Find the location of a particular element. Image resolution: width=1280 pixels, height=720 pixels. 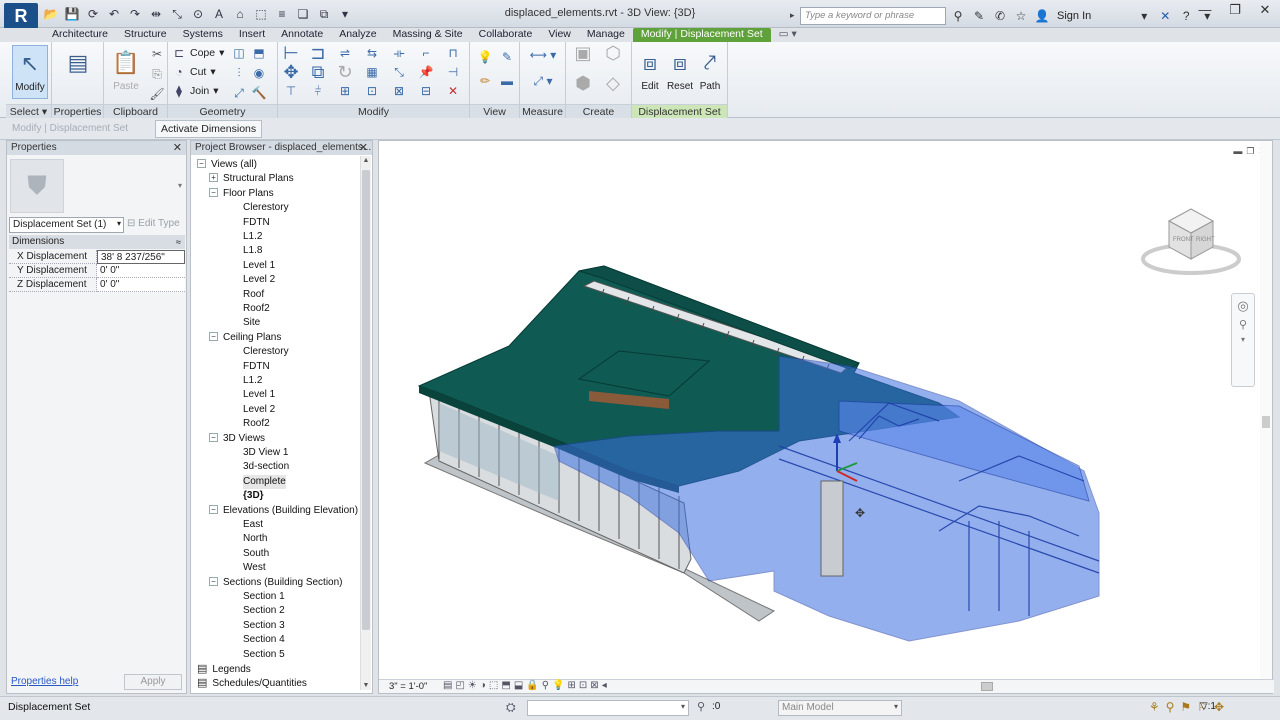

activate-dimensions-button: Activate Dimensions is located at coordinates (209, 129).